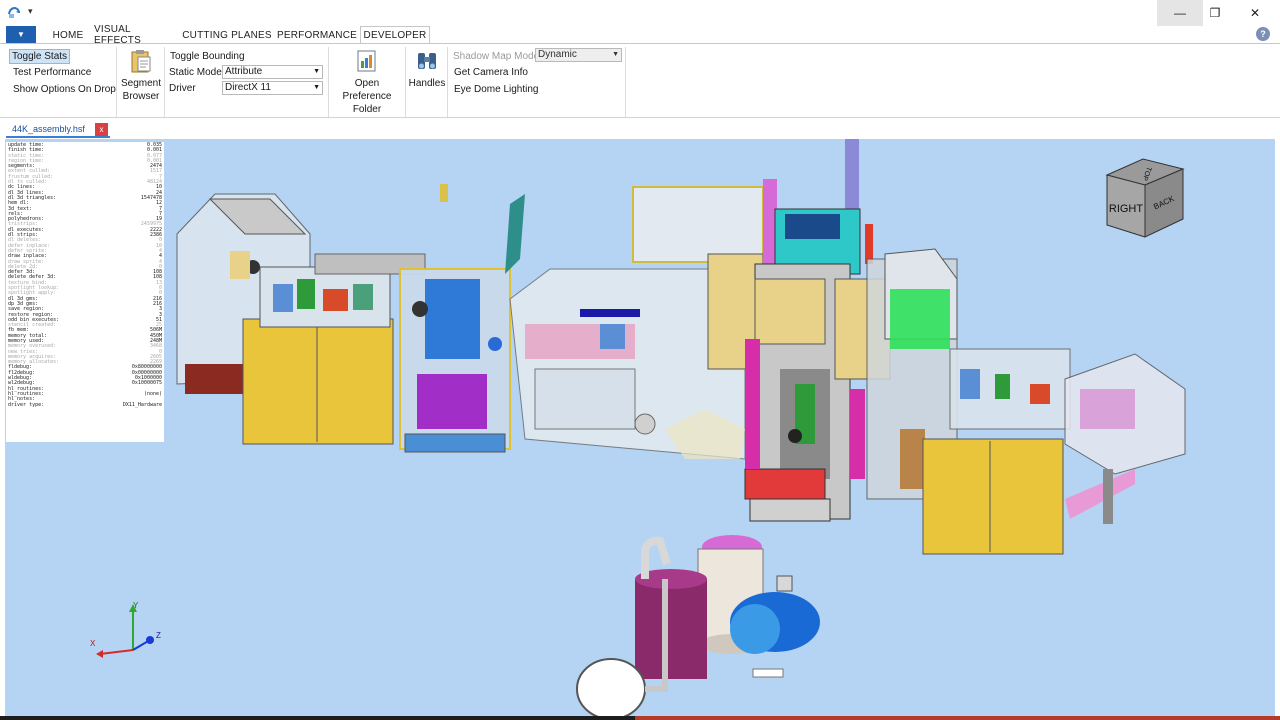 The height and width of the screenshot is (720, 1280). I want to click on document-tabs: 44K_assembly.hsf x, so click(640, 129).